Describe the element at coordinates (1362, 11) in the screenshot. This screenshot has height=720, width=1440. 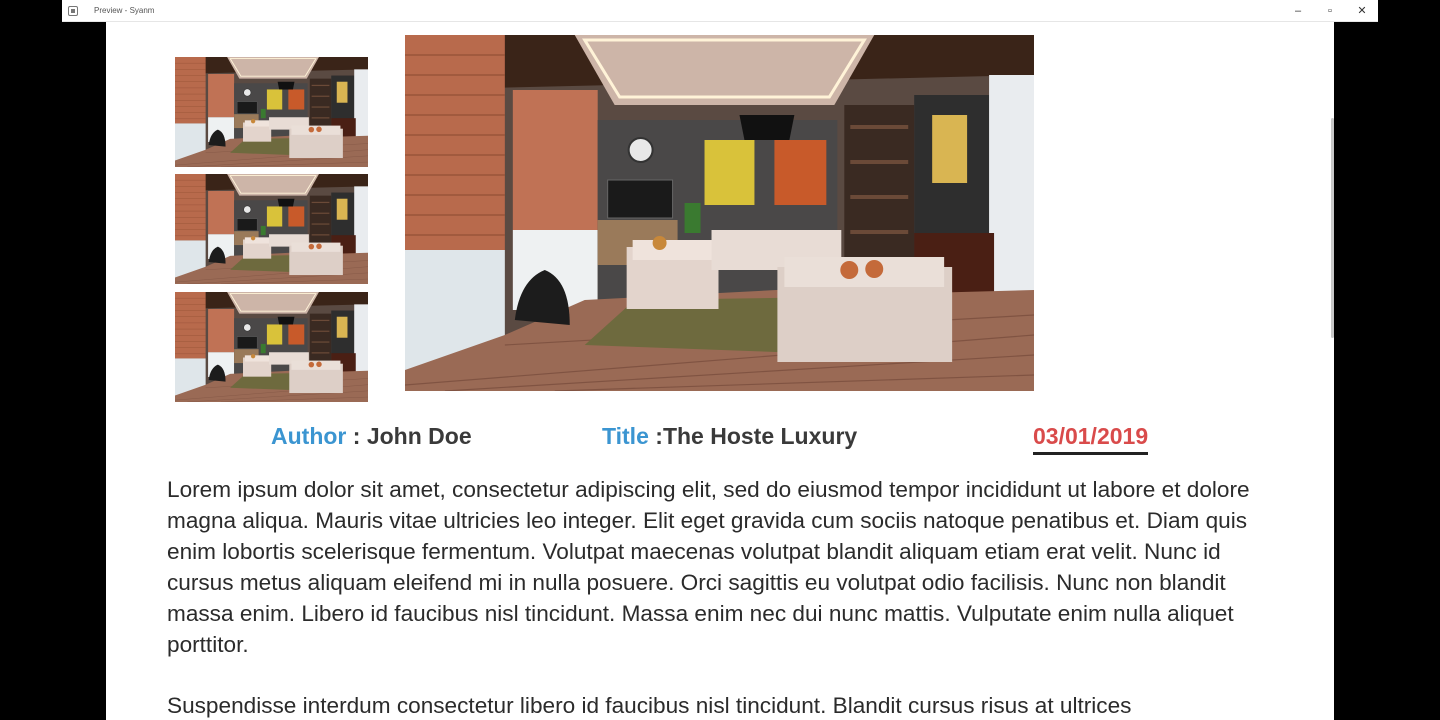
I see `close-button: ✕` at that location.